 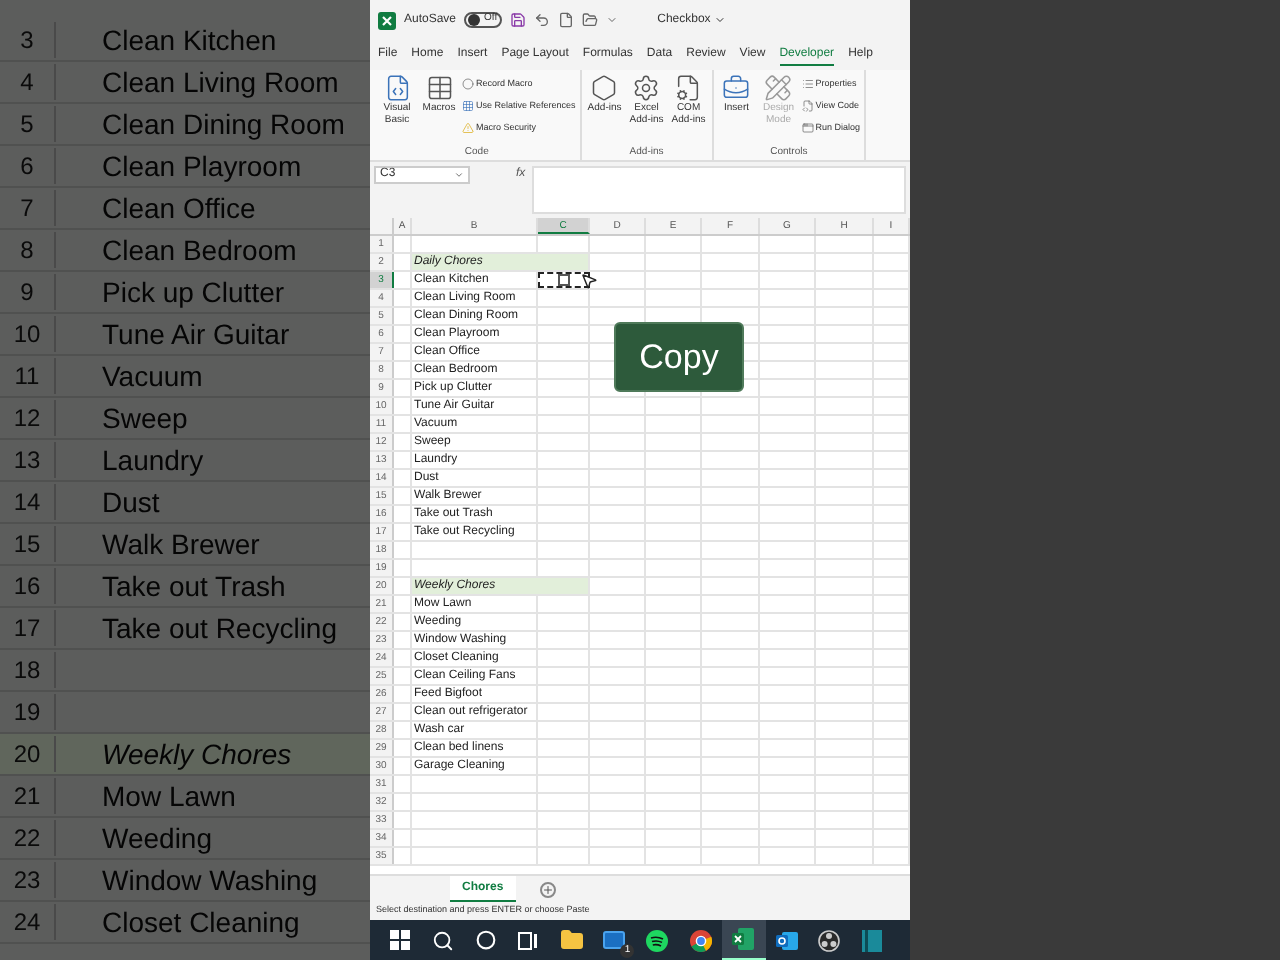 What do you see at coordinates (786, 940) in the screenshot?
I see `outlook-icon` at bounding box center [786, 940].